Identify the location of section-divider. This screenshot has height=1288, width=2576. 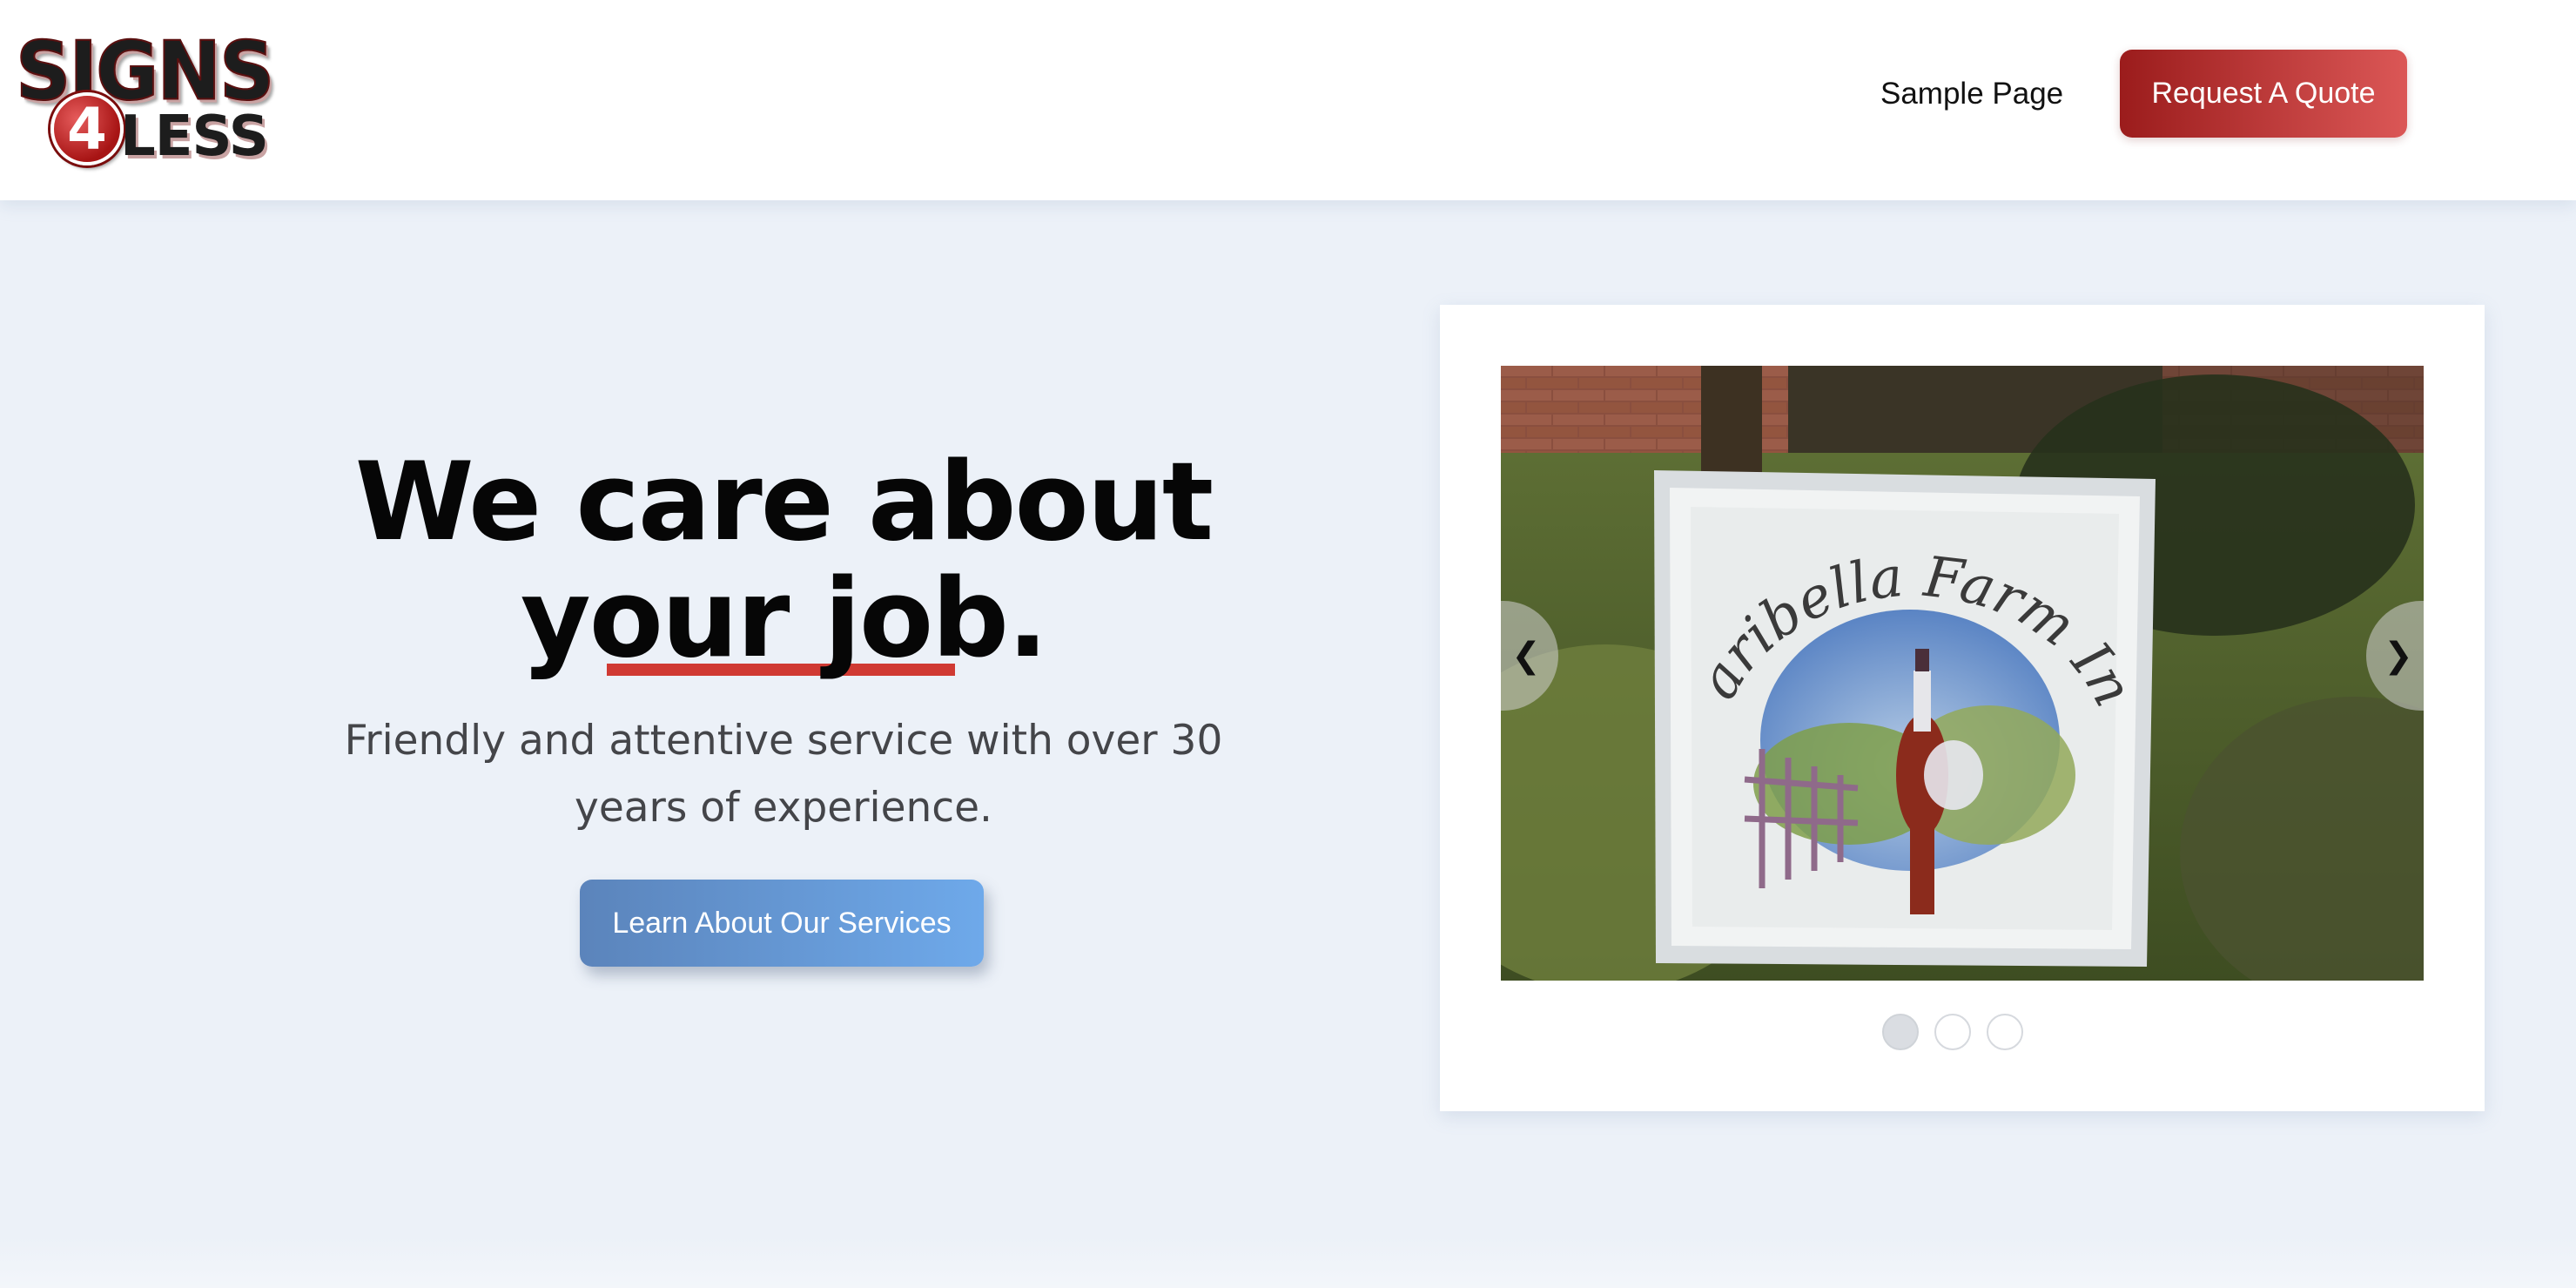
(1288, 1262).